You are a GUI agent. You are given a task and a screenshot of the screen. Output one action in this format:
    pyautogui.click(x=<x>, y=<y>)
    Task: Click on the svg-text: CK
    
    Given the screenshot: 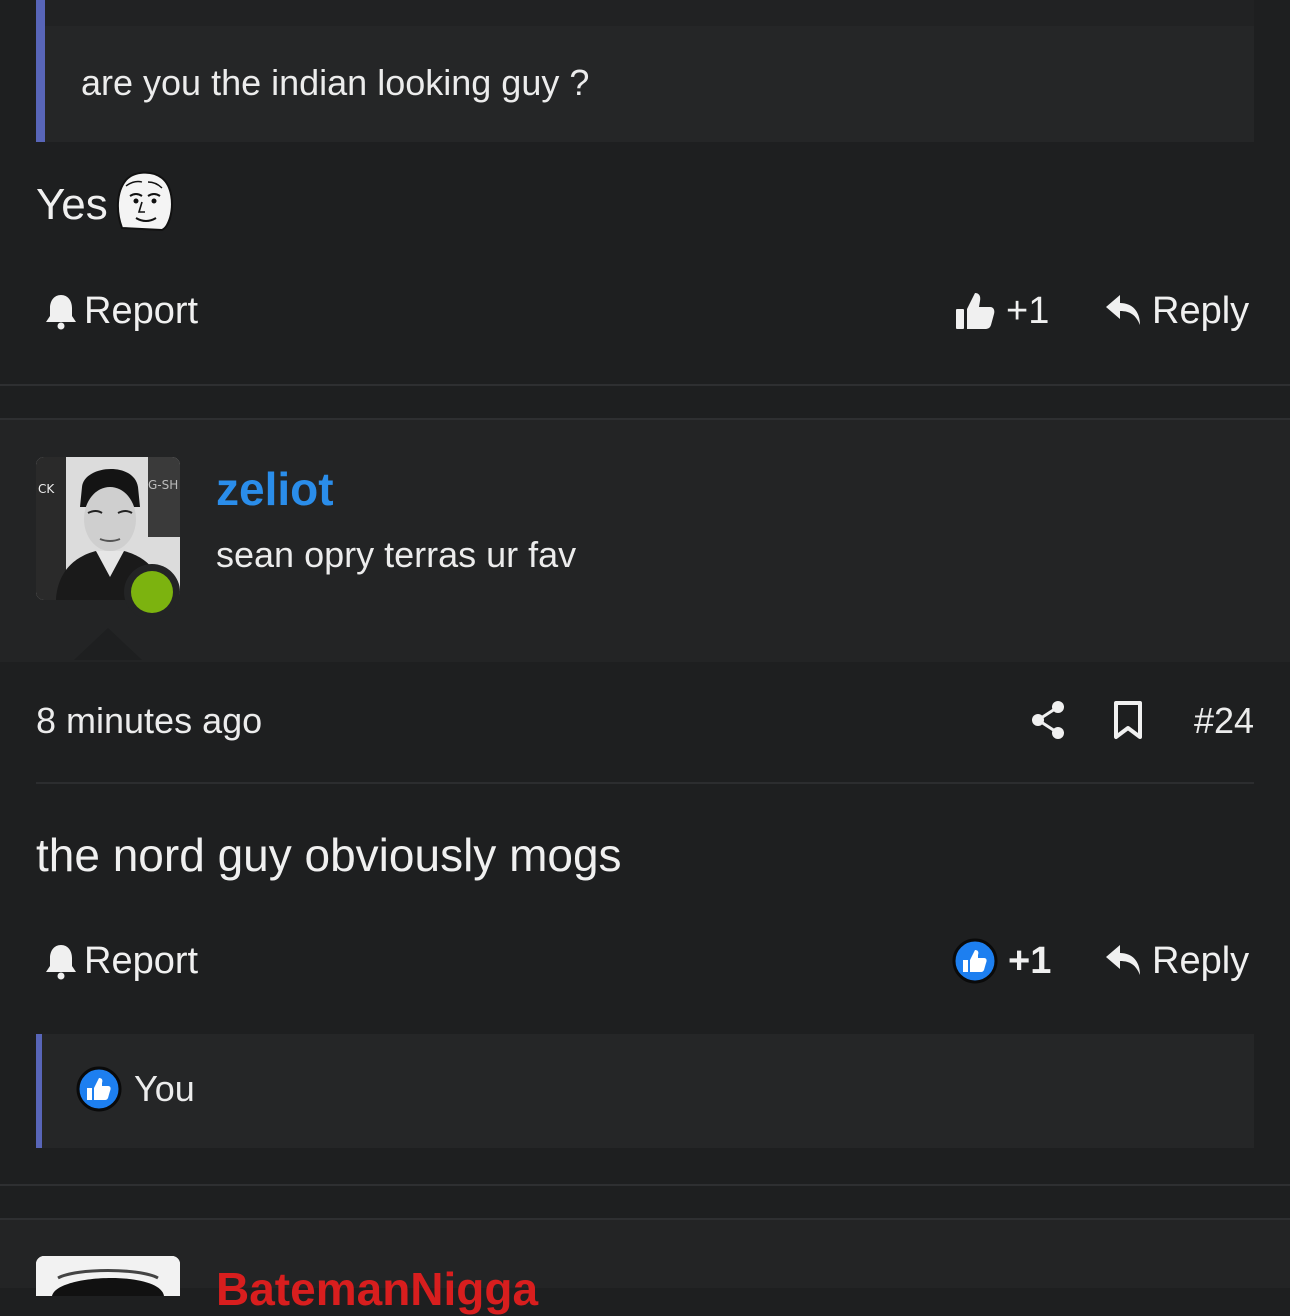 What is the action you would take?
    pyautogui.click(x=46, y=489)
    